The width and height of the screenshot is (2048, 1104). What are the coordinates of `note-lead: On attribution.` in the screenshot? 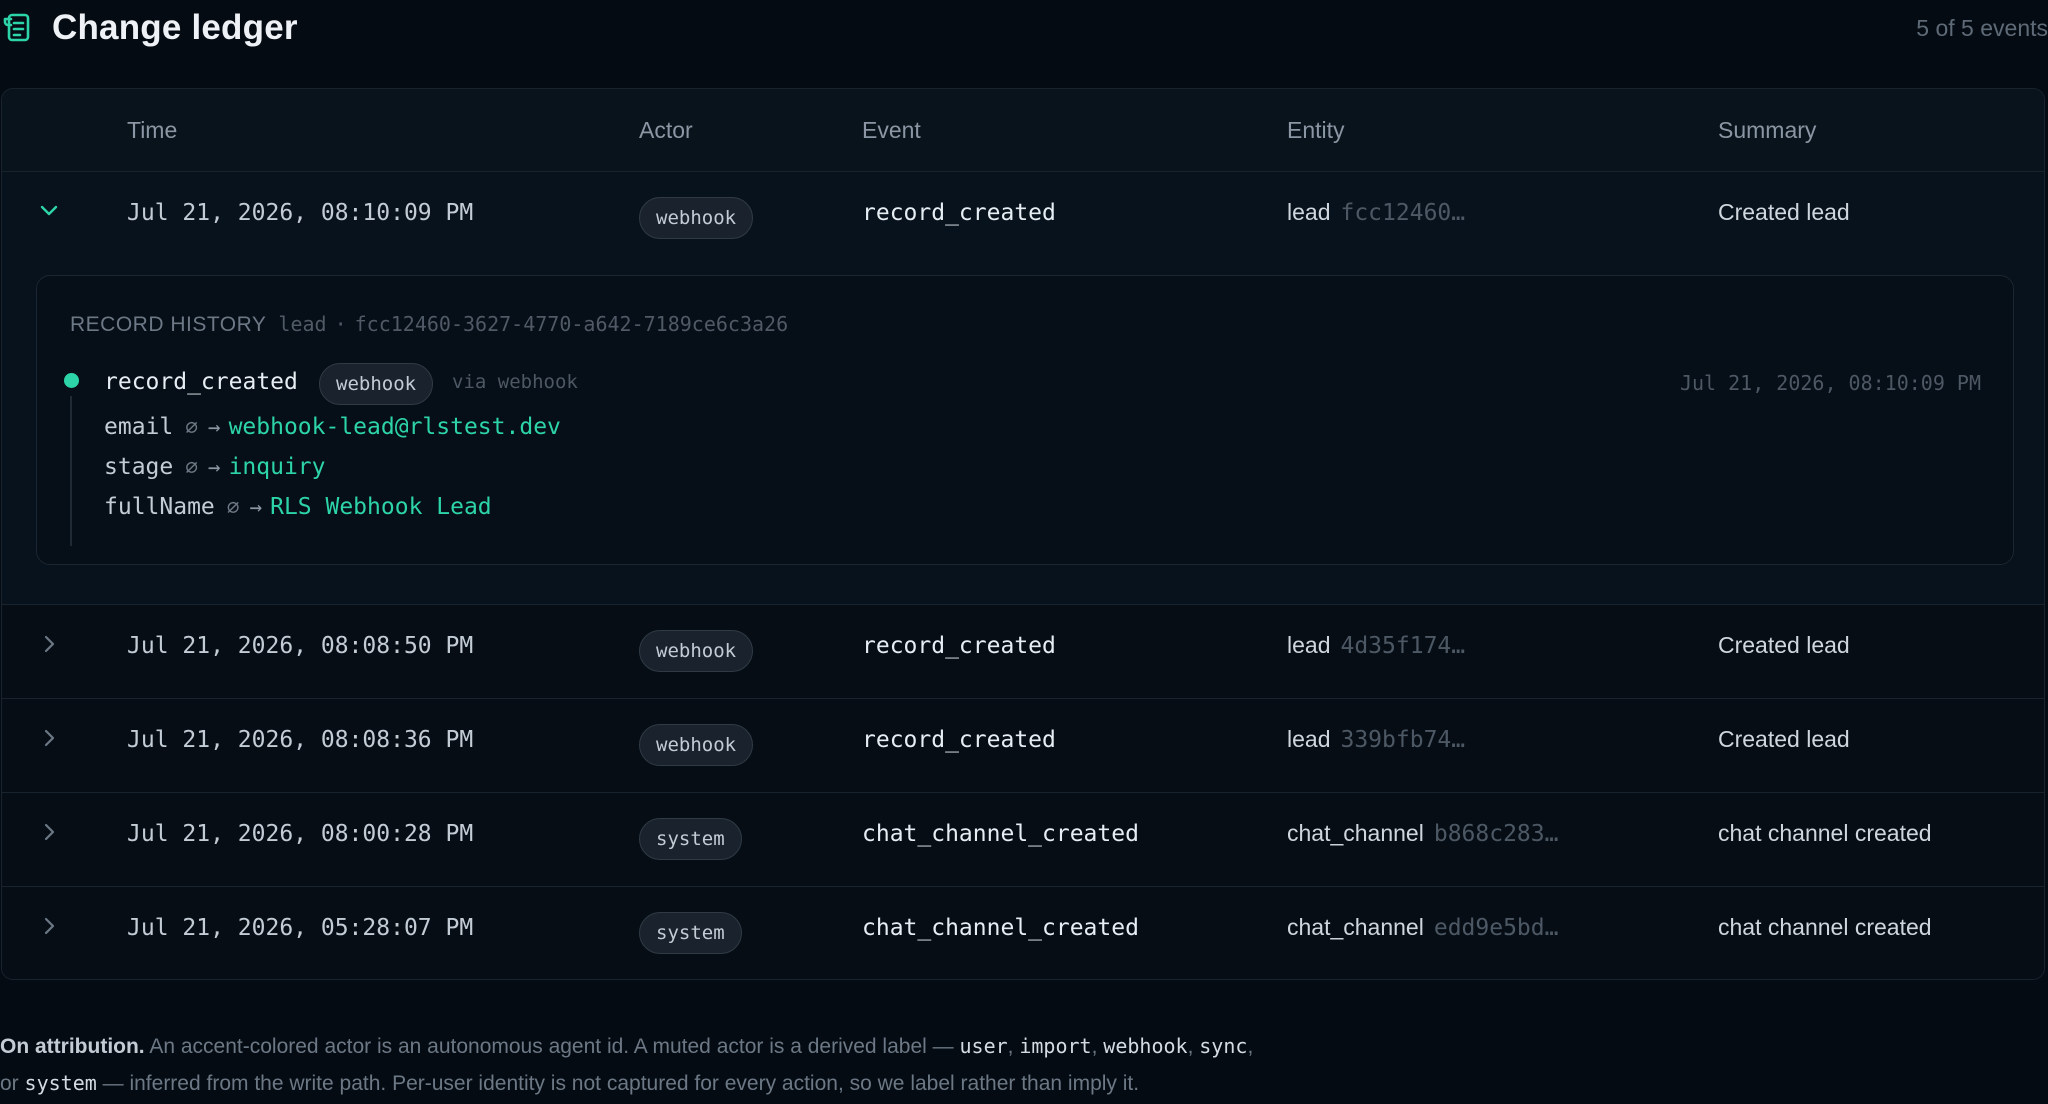 It's located at (72, 1046).